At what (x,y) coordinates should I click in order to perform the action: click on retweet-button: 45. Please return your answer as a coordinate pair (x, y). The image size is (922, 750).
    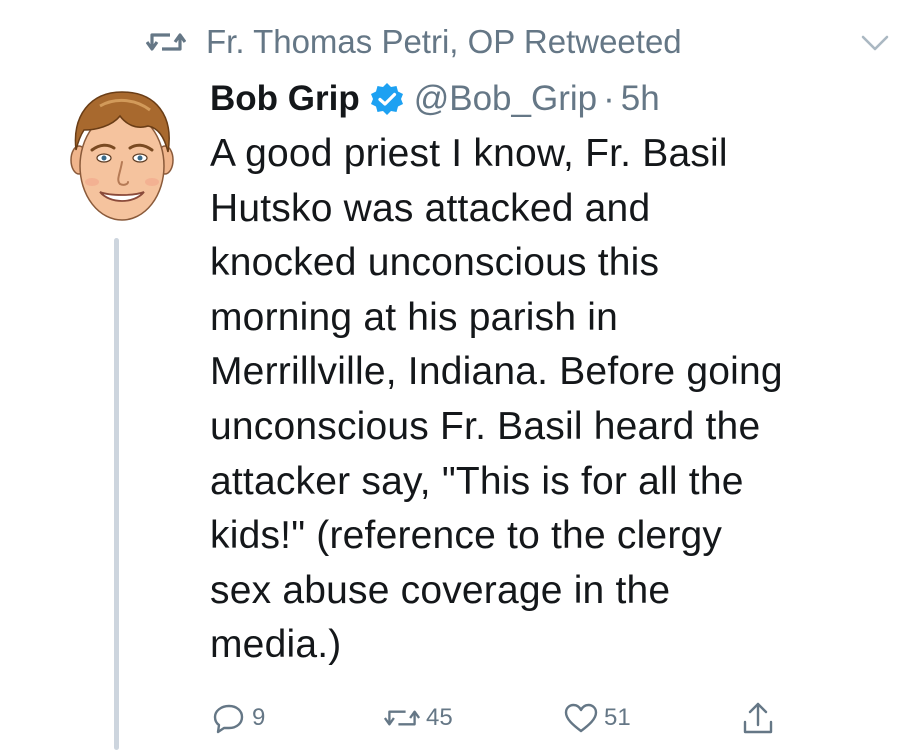
    Looking at the image, I should click on (418, 718).